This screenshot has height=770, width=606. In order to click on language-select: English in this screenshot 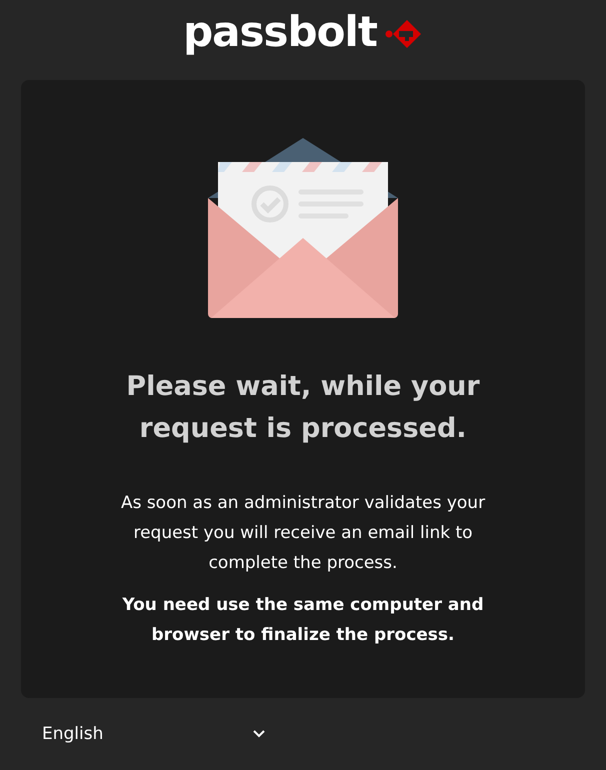, I will do `click(154, 734)`.